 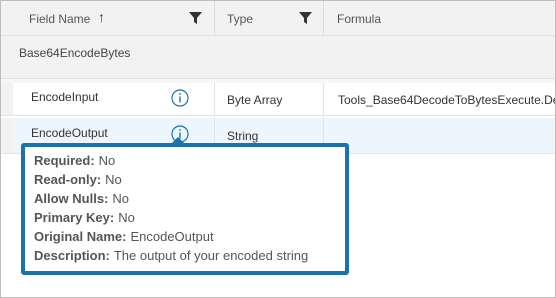 What do you see at coordinates (240, 19) in the screenshot?
I see `column-header-label: Type` at bounding box center [240, 19].